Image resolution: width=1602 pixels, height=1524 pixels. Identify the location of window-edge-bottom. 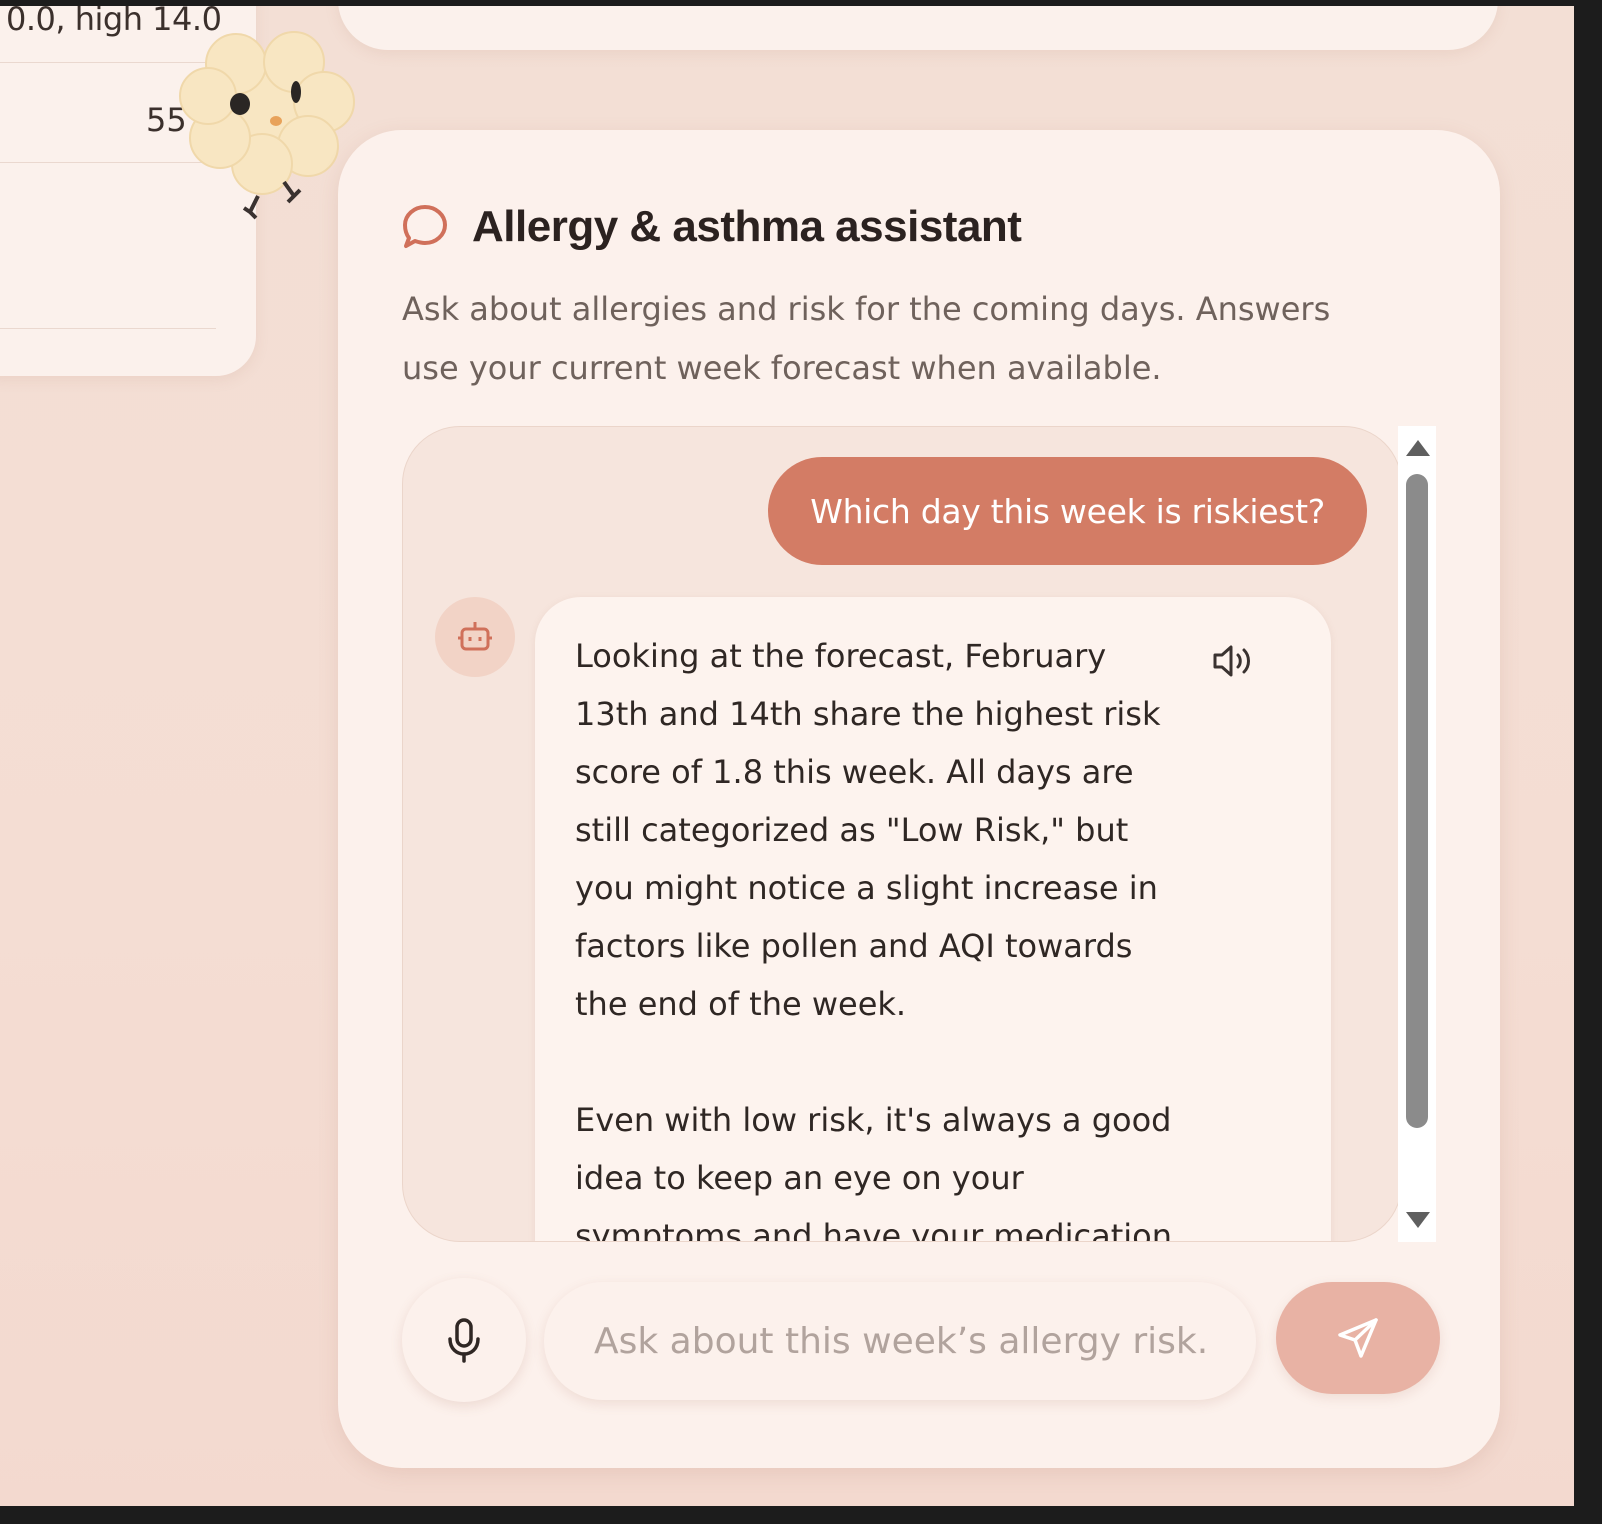
(801, 1515).